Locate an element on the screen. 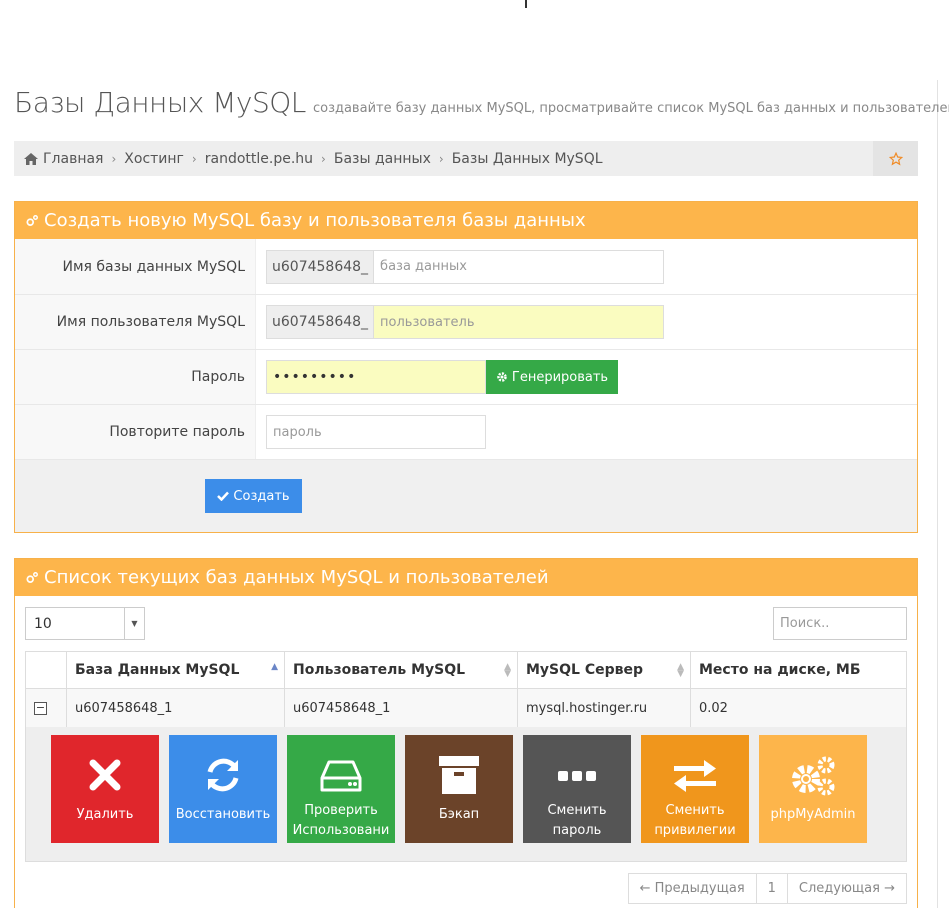 Image resolution: width=949 pixels, height=908 pixels. row-toggle-cell: − is located at coordinates (46, 708).